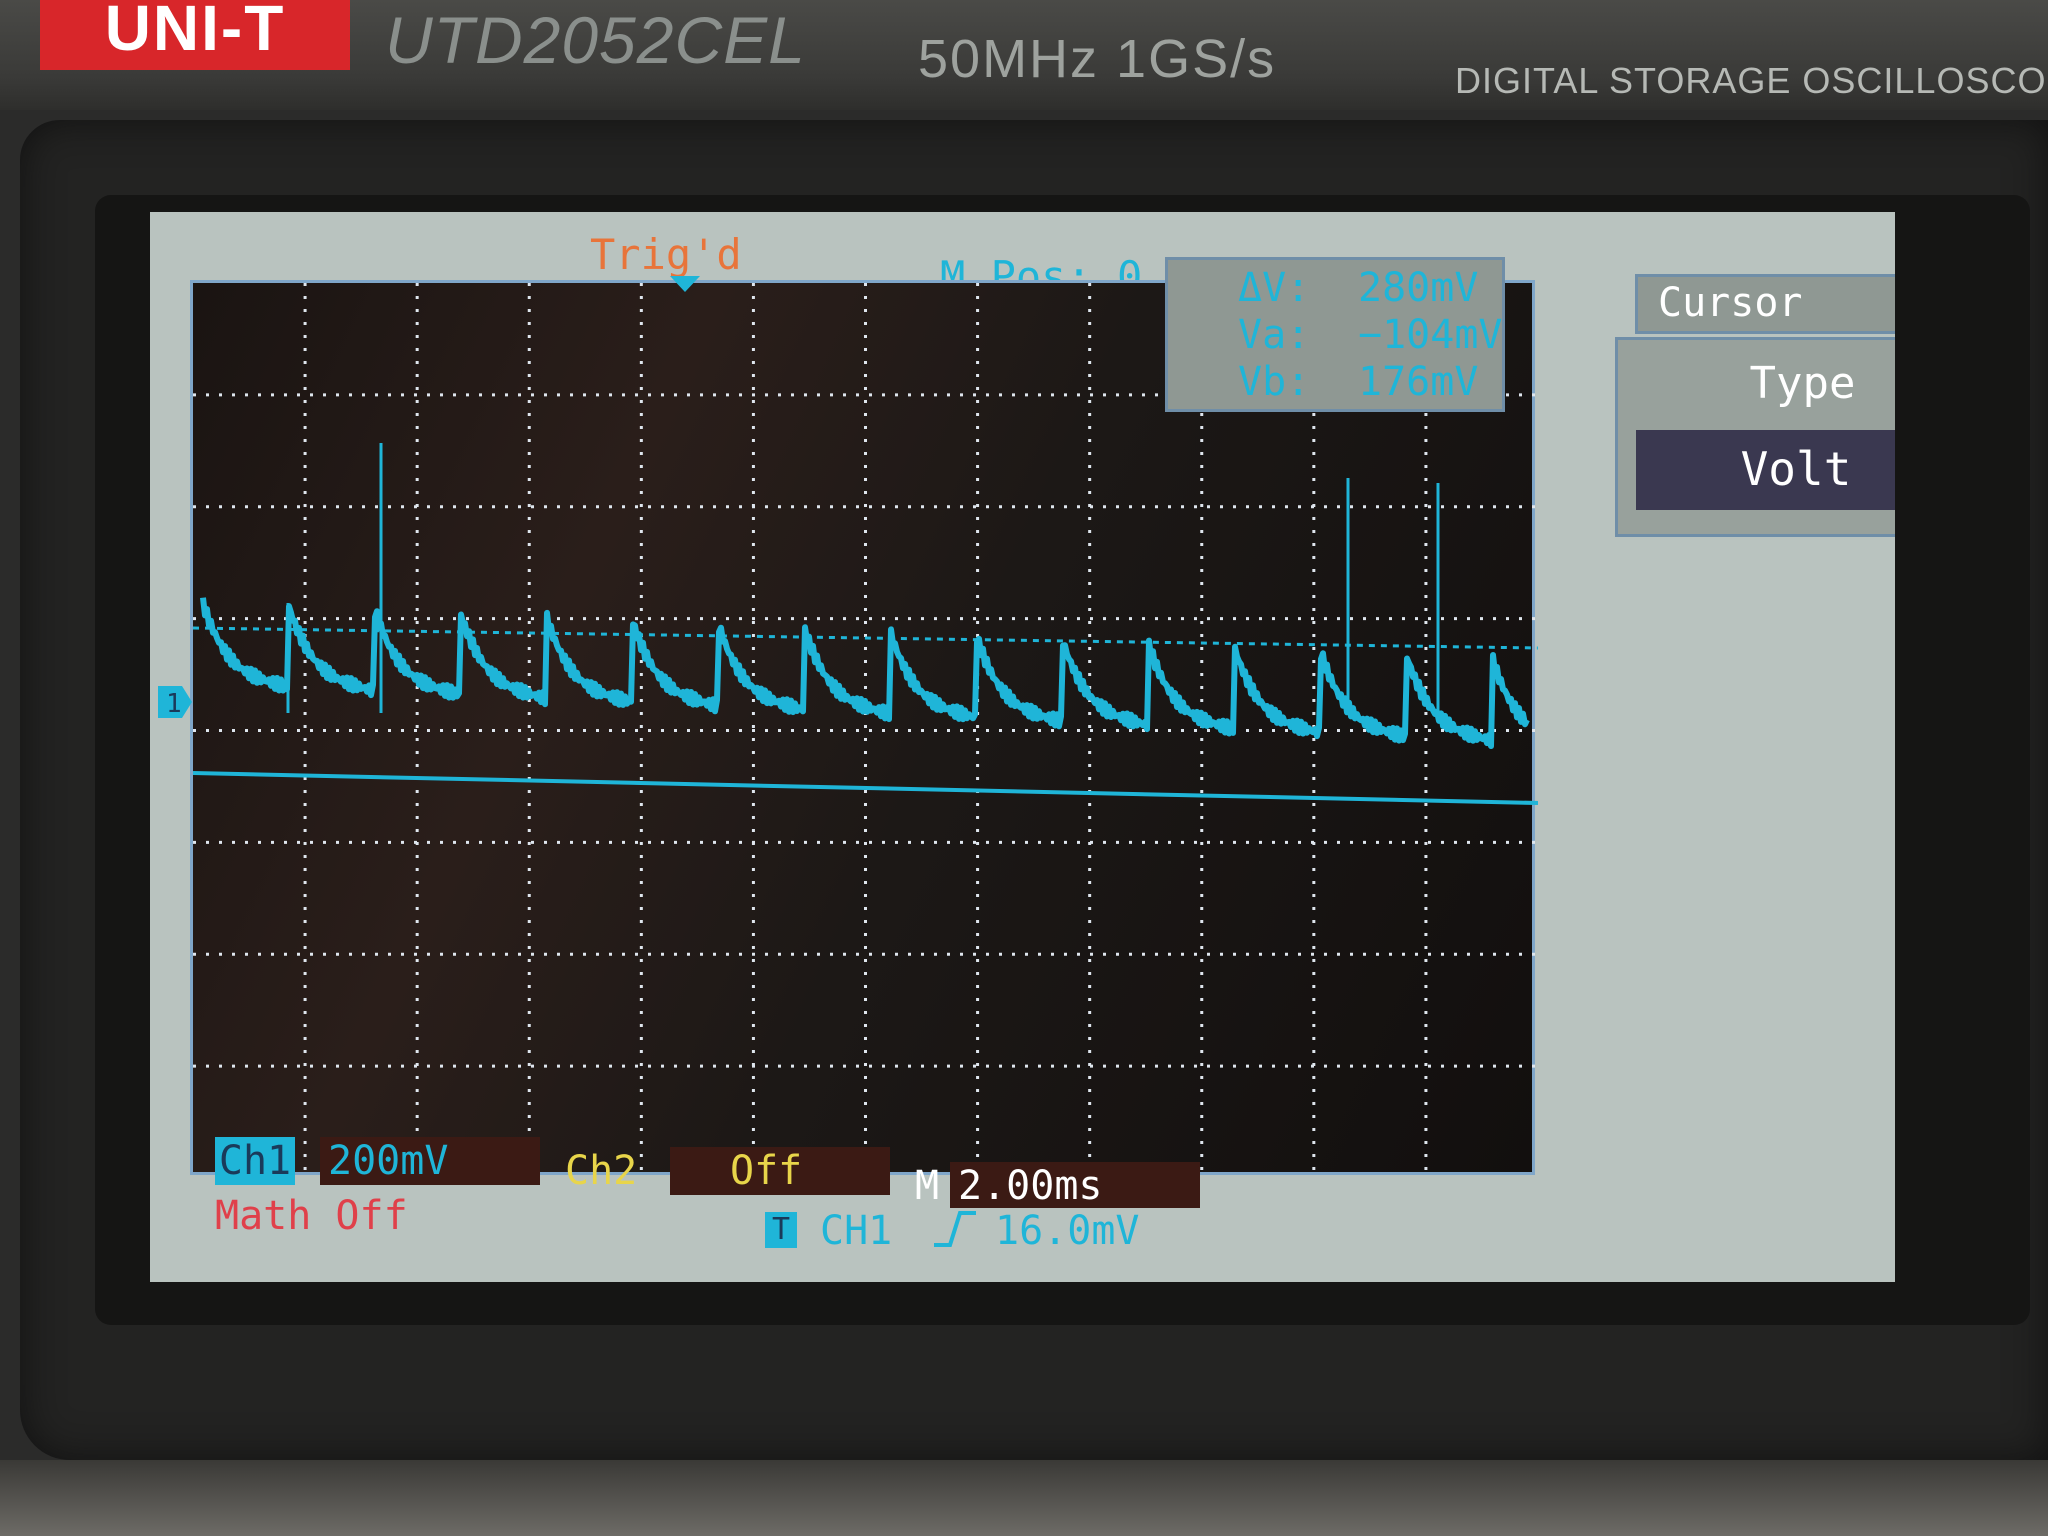 The width and height of the screenshot is (2048, 1536). Describe the element at coordinates (601, 1171) in the screenshot. I see `ch2-label: Ch2` at that location.